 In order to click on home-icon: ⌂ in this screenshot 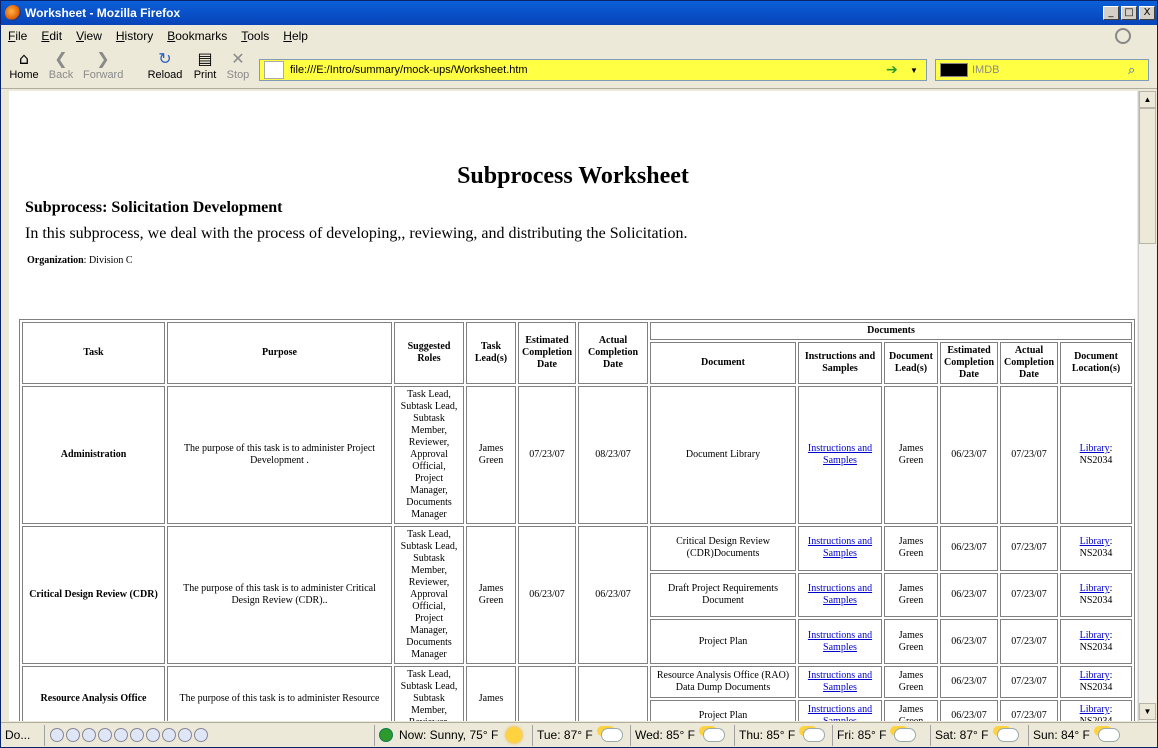, I will do `click(24, 58)`.